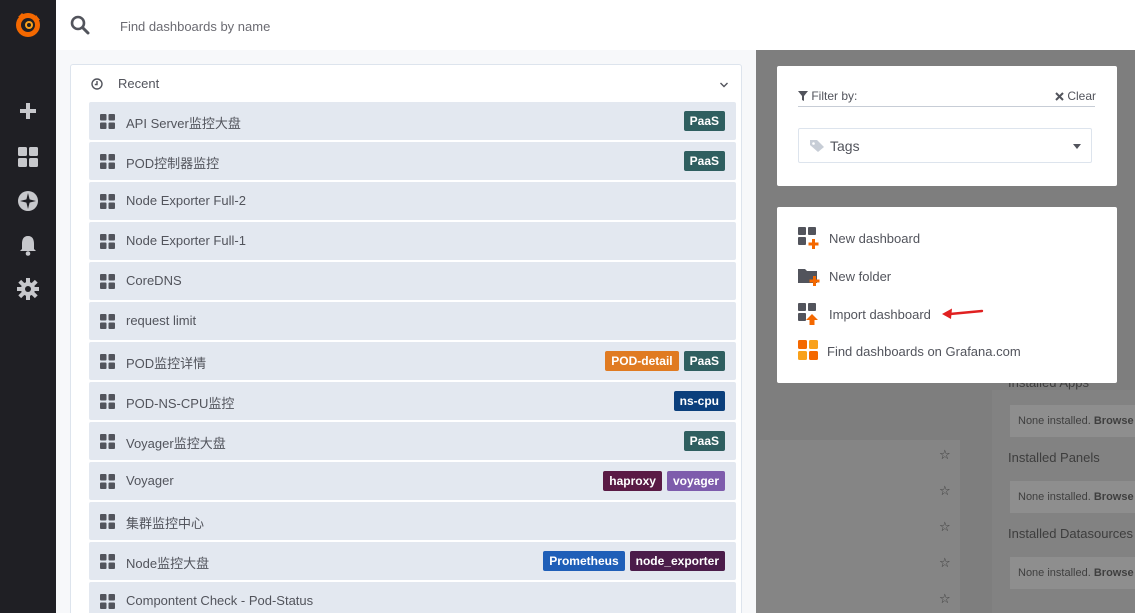 The width and height of the screenshot is (1135, 613). Describe the element at coordinates (858, 526) in the screenshot. I see `background-starred-list` at that location.